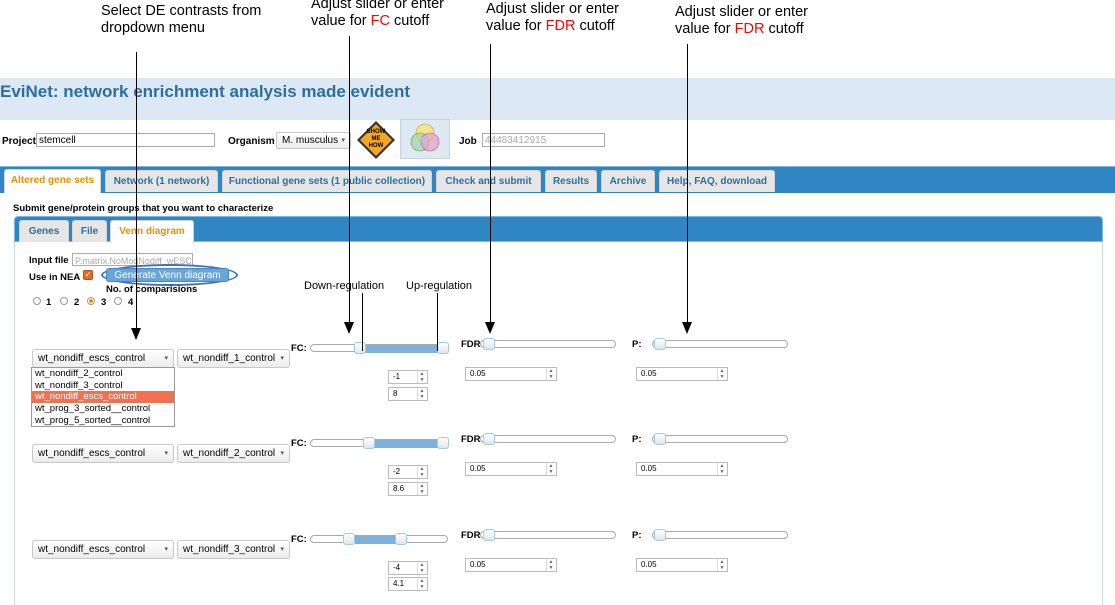  I want to click on dropdown-option-selected: wt_nondiff_escs_control, so click(103, 397).